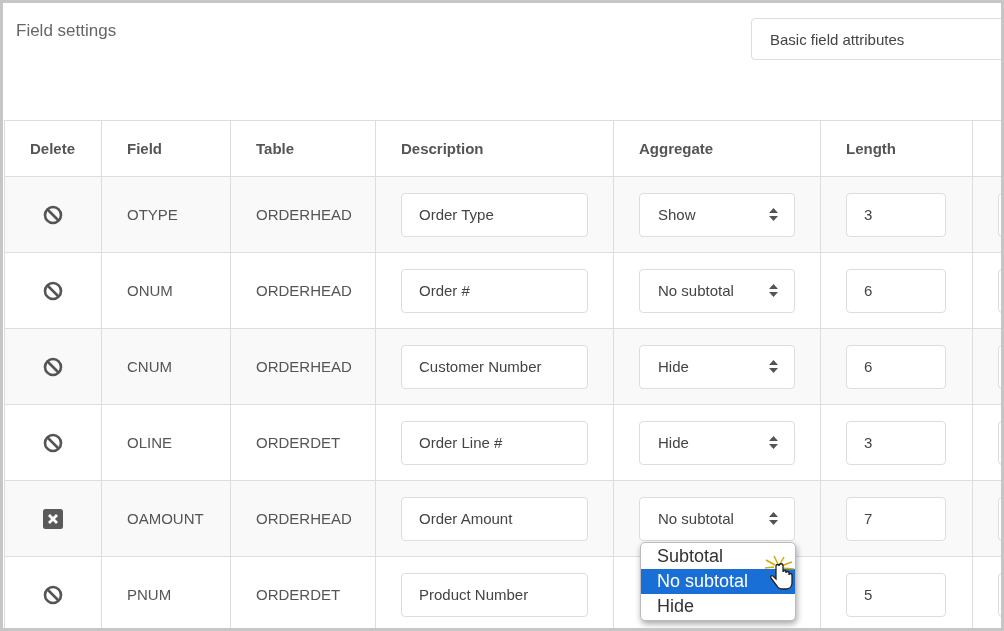 This screenshot has height=631, width=1004. Describe the element at coordinates (275, 148) in the screenshot. I see `column-header: Table` at that location.